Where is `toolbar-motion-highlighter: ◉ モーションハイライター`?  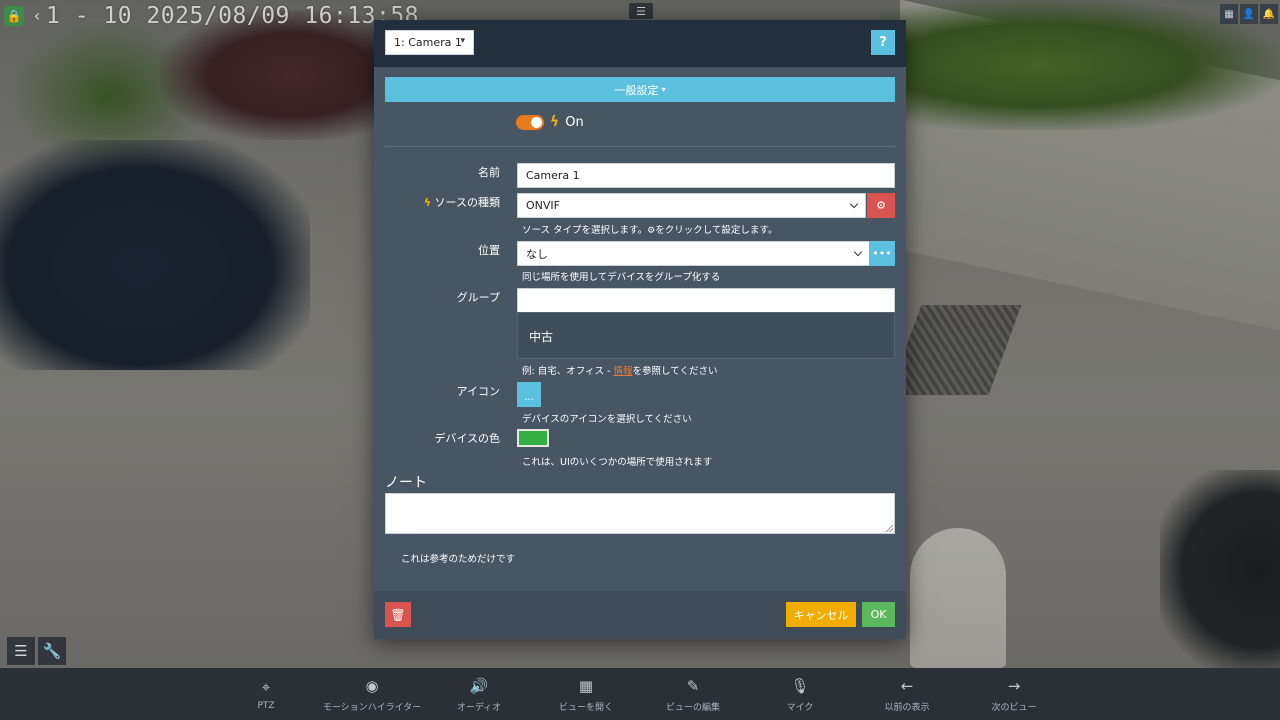
toolbar-motion-highlighter: ◉ モーションハイライター is located at coordinates (372, 694).